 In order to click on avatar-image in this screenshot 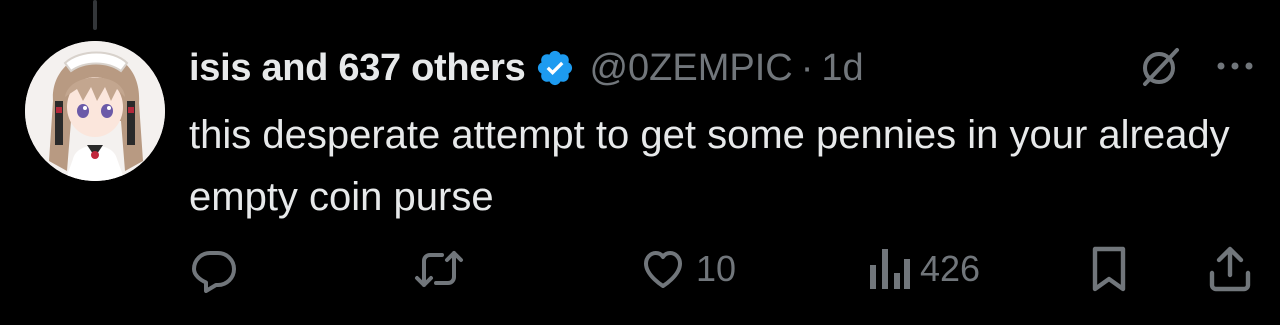, I will do `click(95, 111)`.